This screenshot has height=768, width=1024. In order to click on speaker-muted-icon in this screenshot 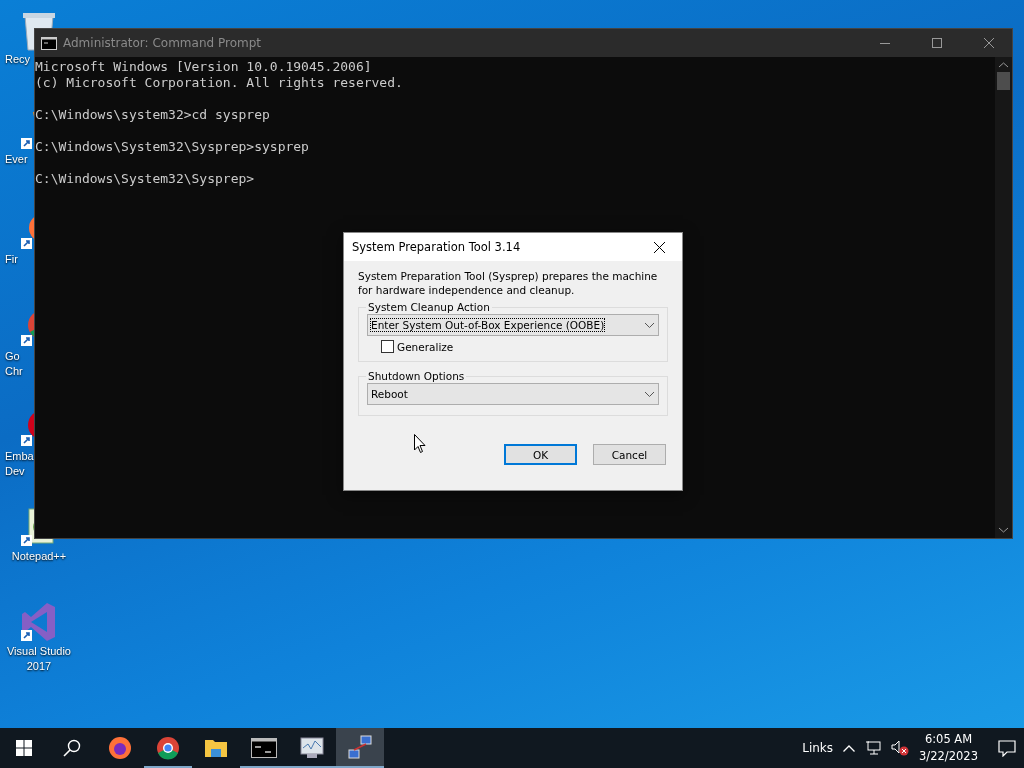, I will do `click(900, 748)`.